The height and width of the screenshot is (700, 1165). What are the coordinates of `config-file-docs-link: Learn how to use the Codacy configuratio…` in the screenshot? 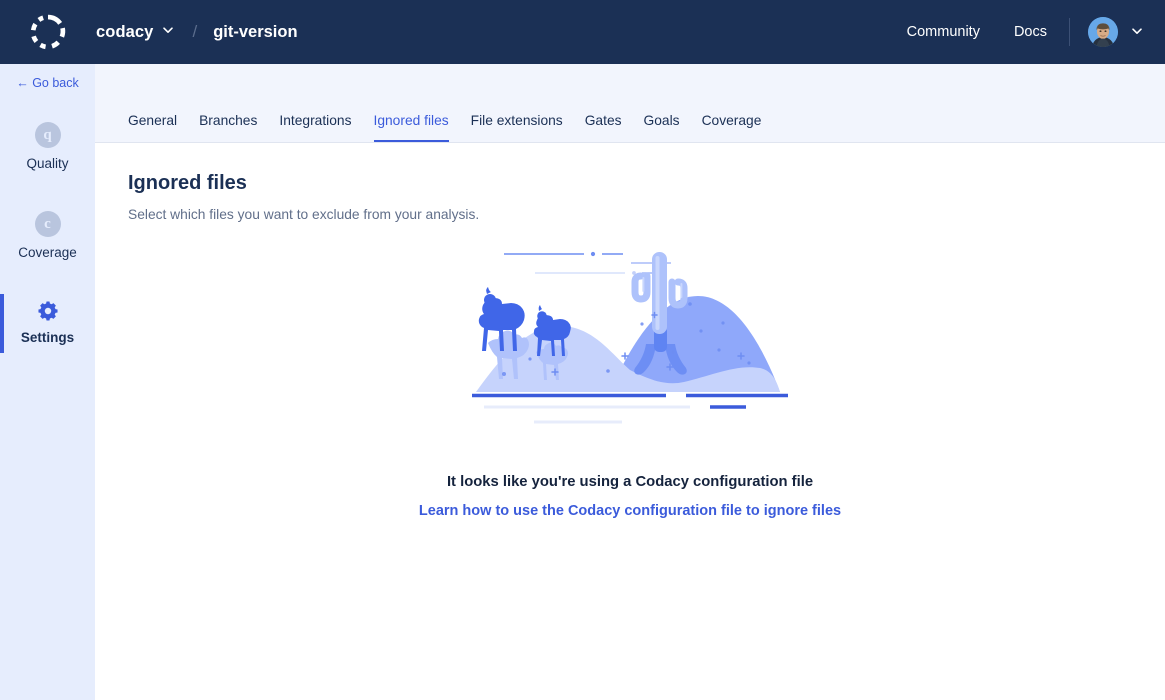 It's located at (630, 511).